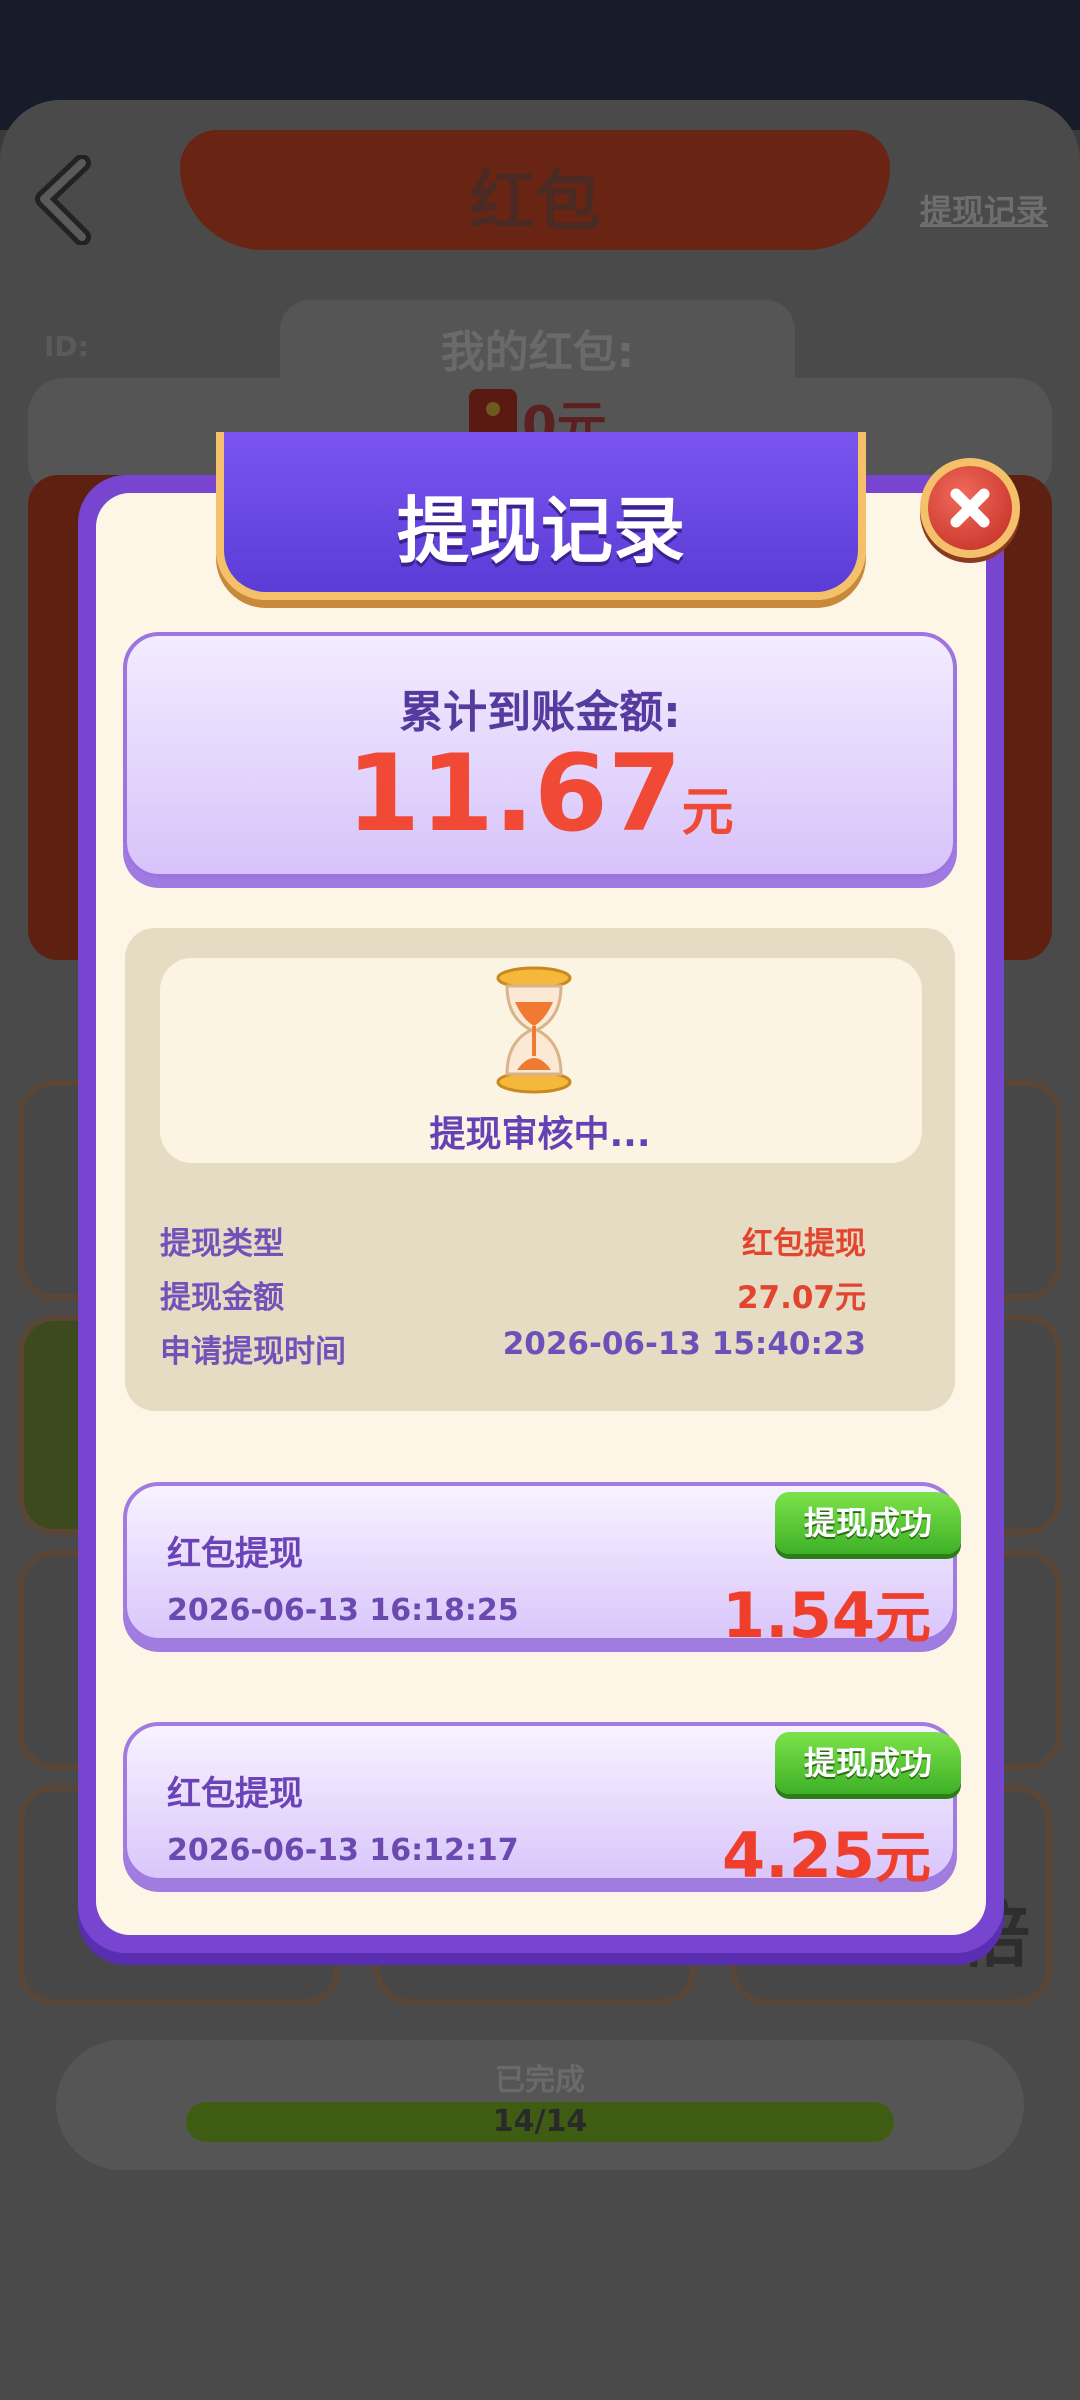  I want to click on hourglass-icon, so click(534, 1030).